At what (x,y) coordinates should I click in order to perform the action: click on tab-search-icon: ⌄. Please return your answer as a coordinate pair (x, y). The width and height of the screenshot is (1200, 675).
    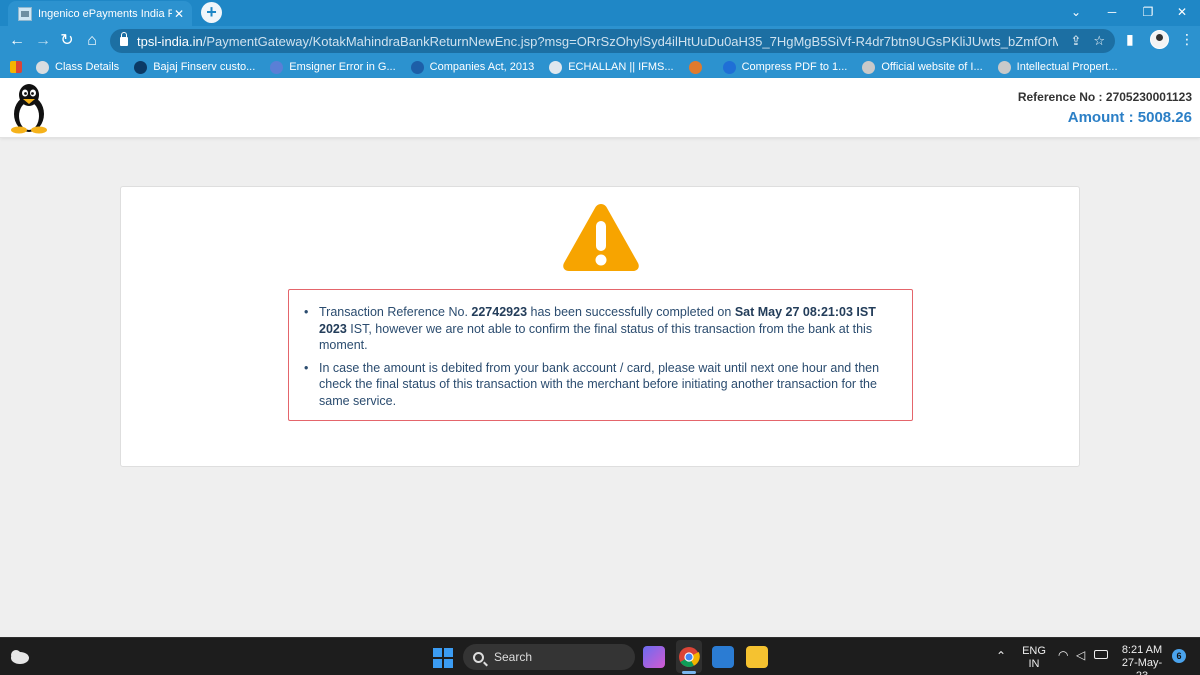
    Looking at the image, I should click on (1076, 13).